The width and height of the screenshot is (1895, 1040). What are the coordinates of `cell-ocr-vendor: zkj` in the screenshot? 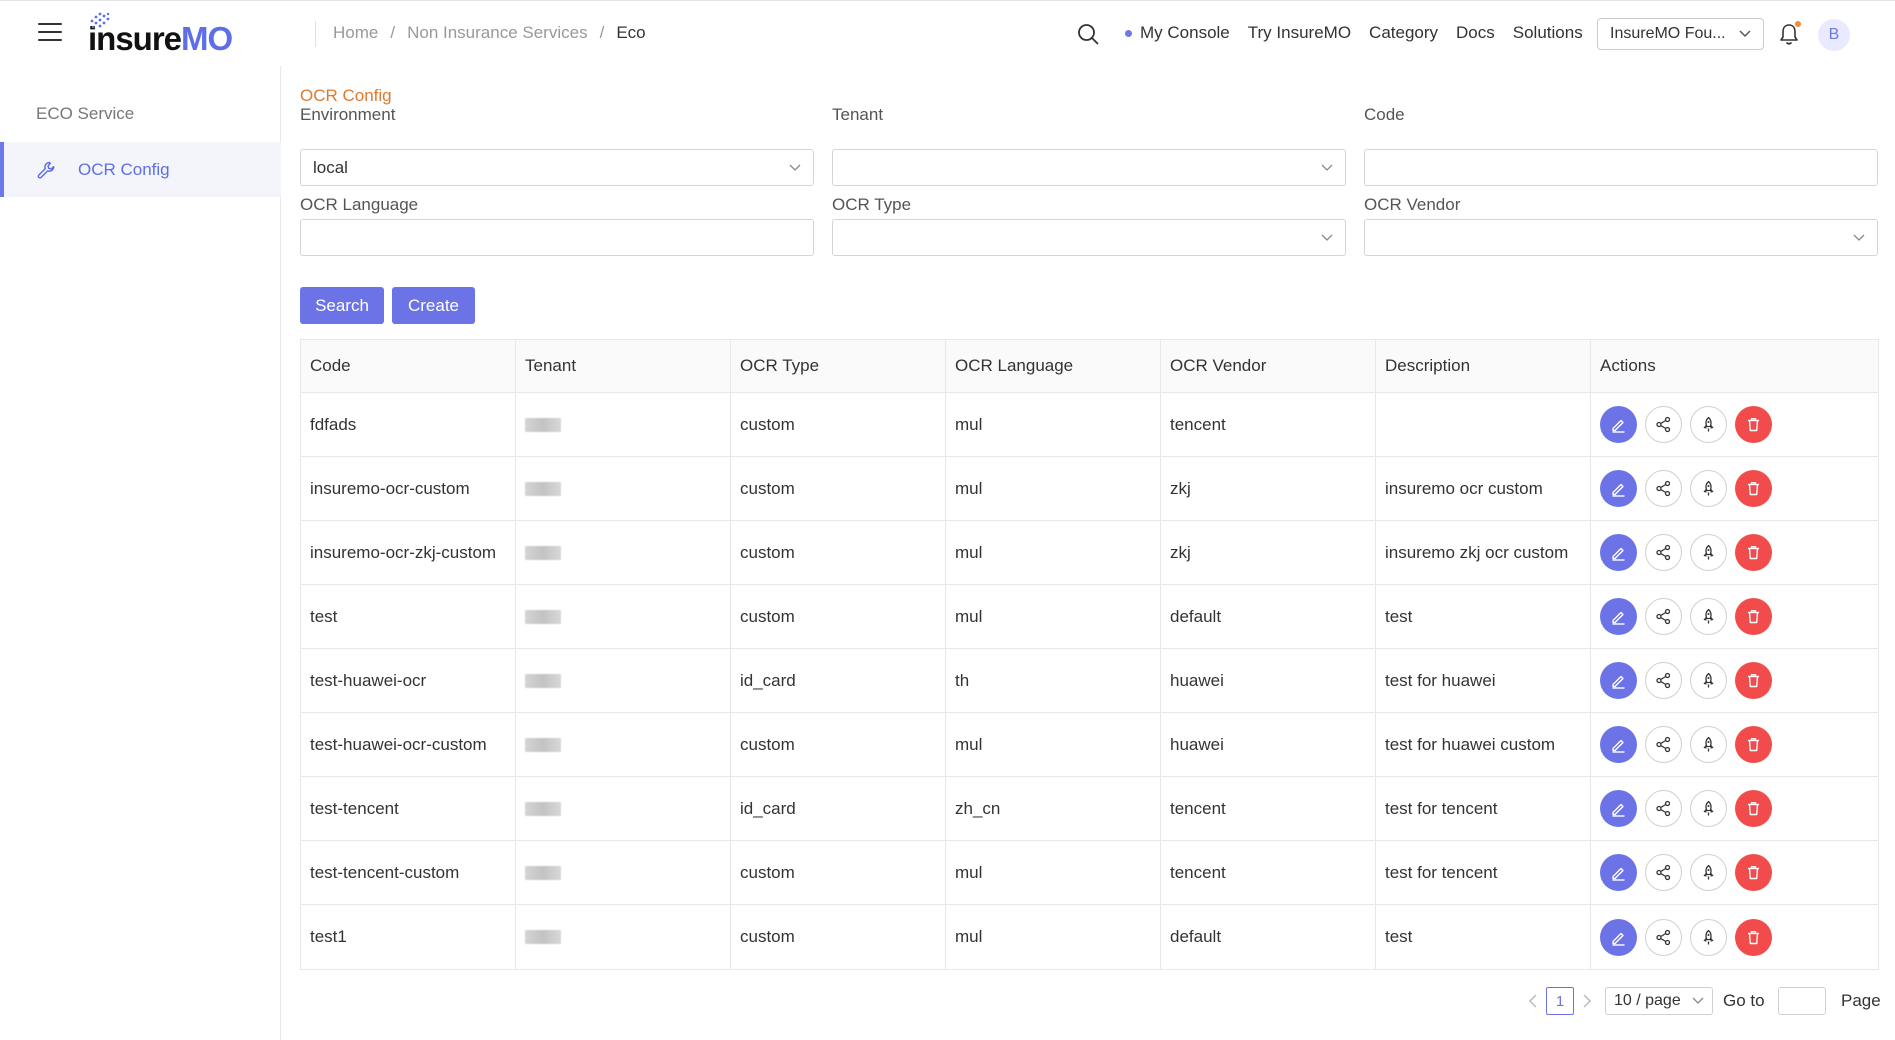 It's located at (1268, 488).